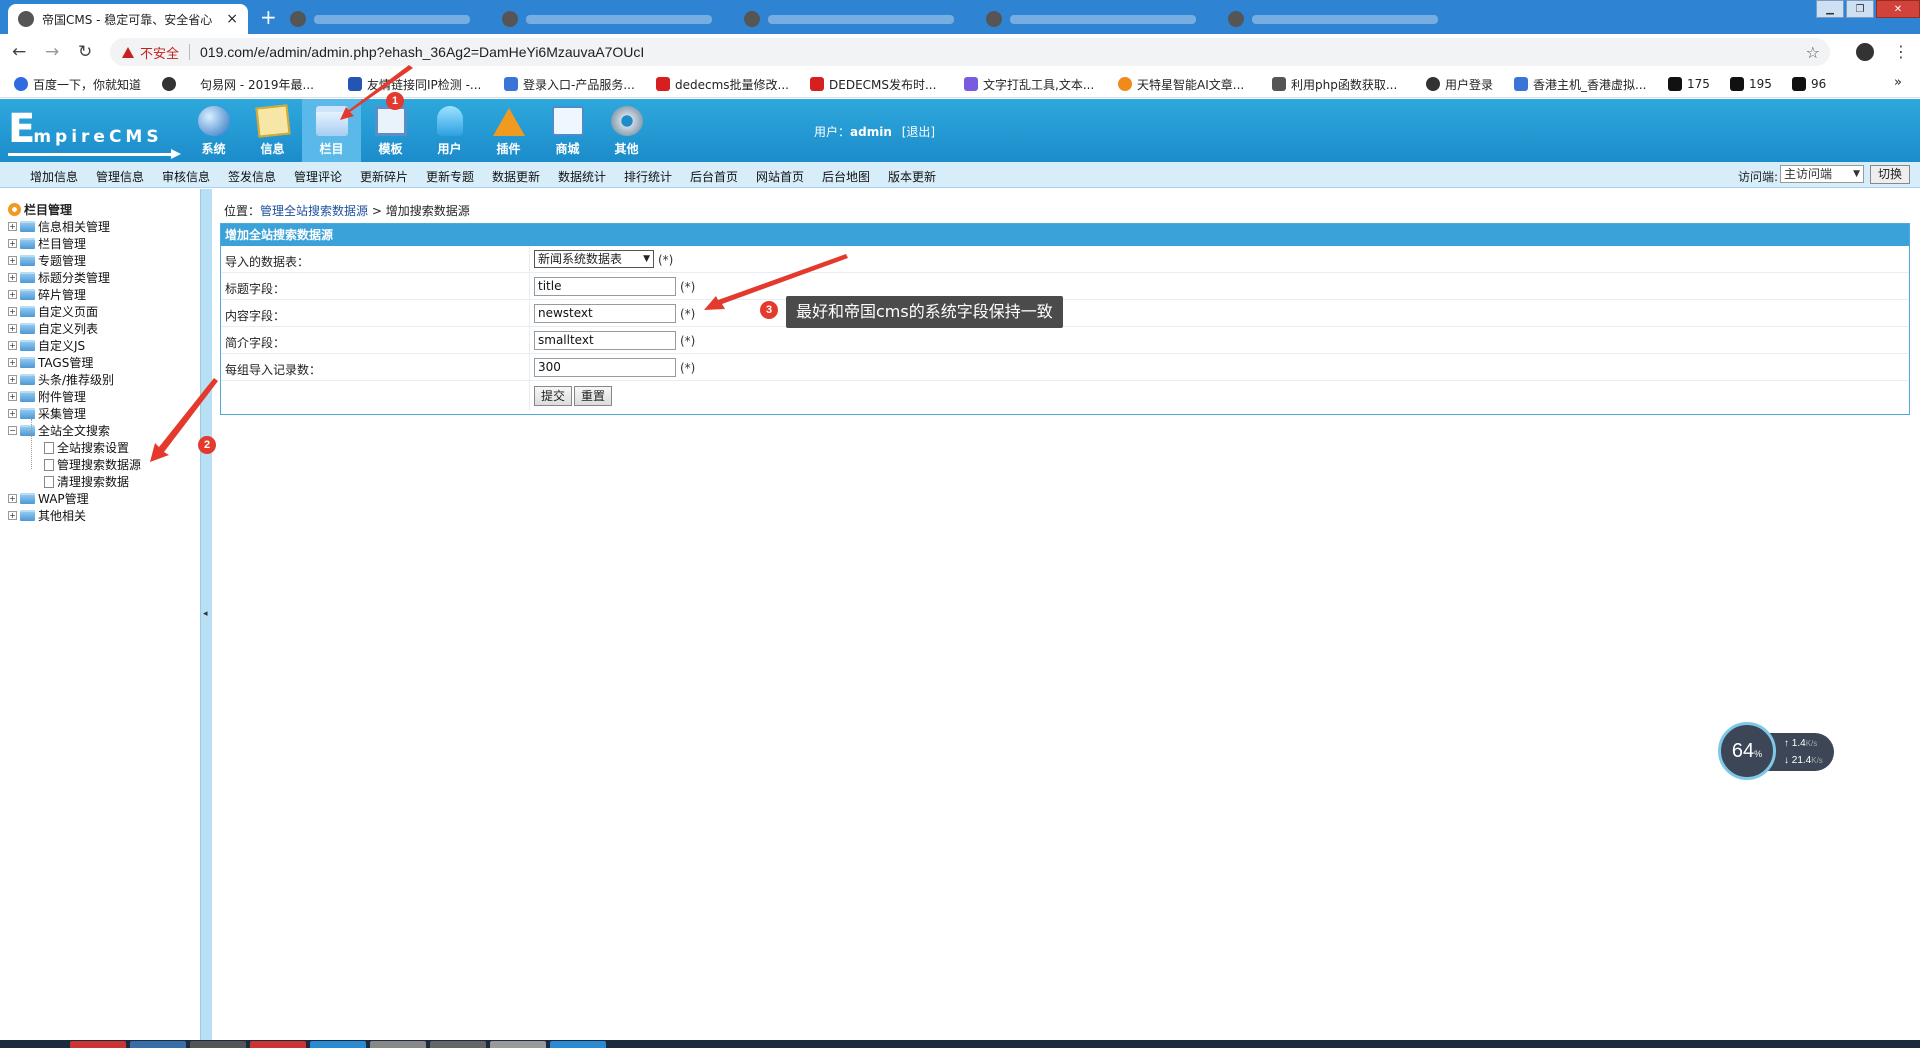 The width and height of the screenshot is (1920, 1048). What do you see at coordinates (1860, 9) in the screenshot?
I see `maximize-icon: ❐` at bounding box center [1860, 9].